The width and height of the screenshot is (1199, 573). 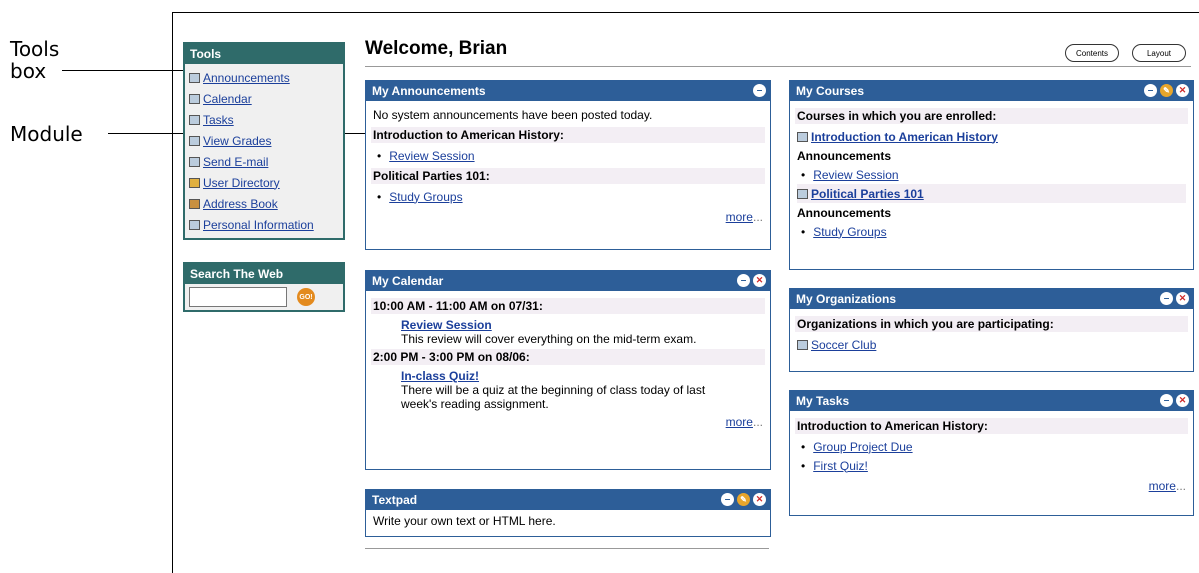 What do you see at coordinates (264, 98) in the screenshot?
I see `tool-calendar: Calendar` at bounding box center [264, 98].